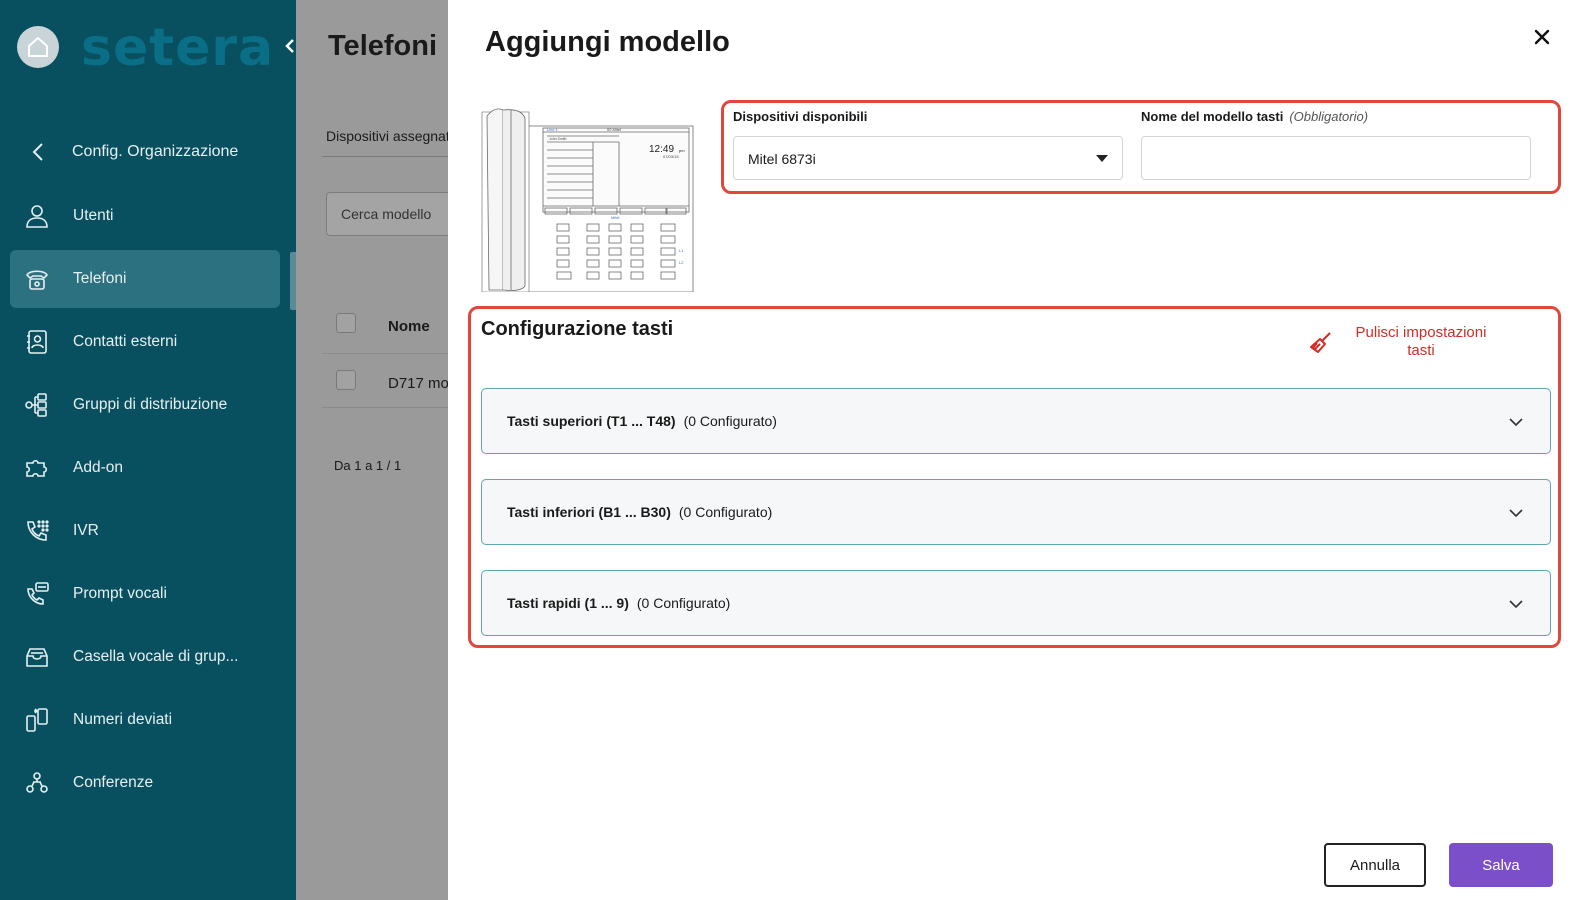 The height and width of the screenshot is (900, 1584). Describe the element at coordinates (37, 783) in the screenshot. I see `conference-icon` at that location.